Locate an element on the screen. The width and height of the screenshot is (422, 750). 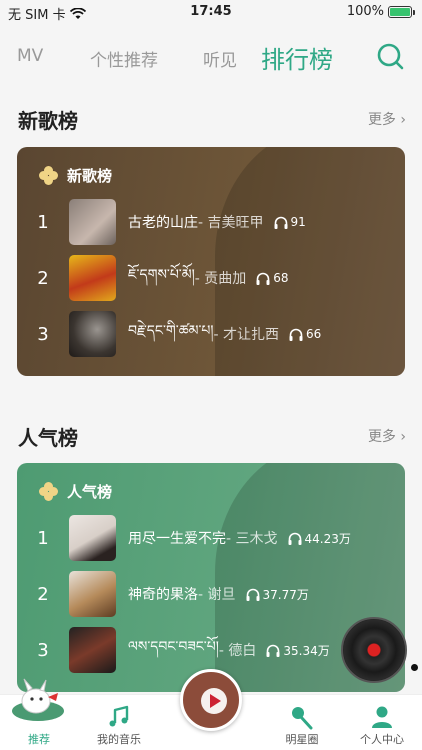
artist-name: - 吉美旺甲 is located at coordinates (231, 223).